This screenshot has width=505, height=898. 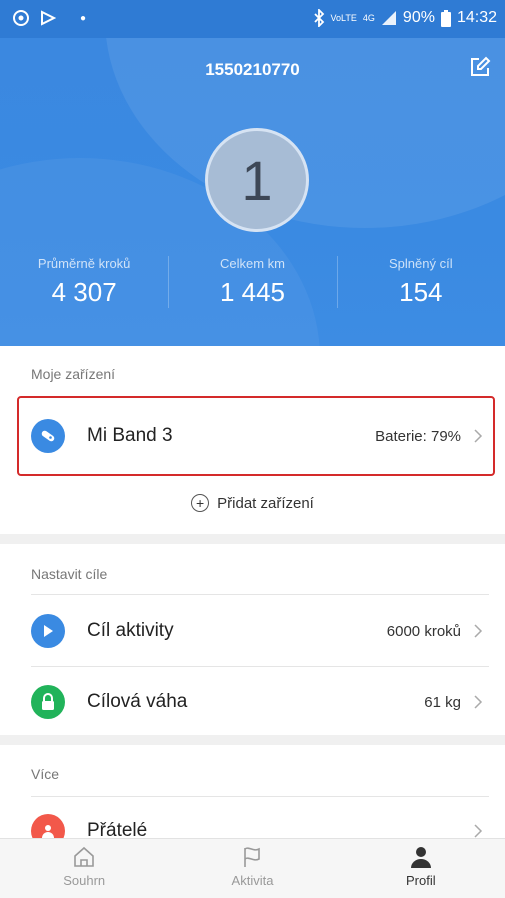 I want to click on stat-label: Průměrně kroků, so click(x=84, y=263).